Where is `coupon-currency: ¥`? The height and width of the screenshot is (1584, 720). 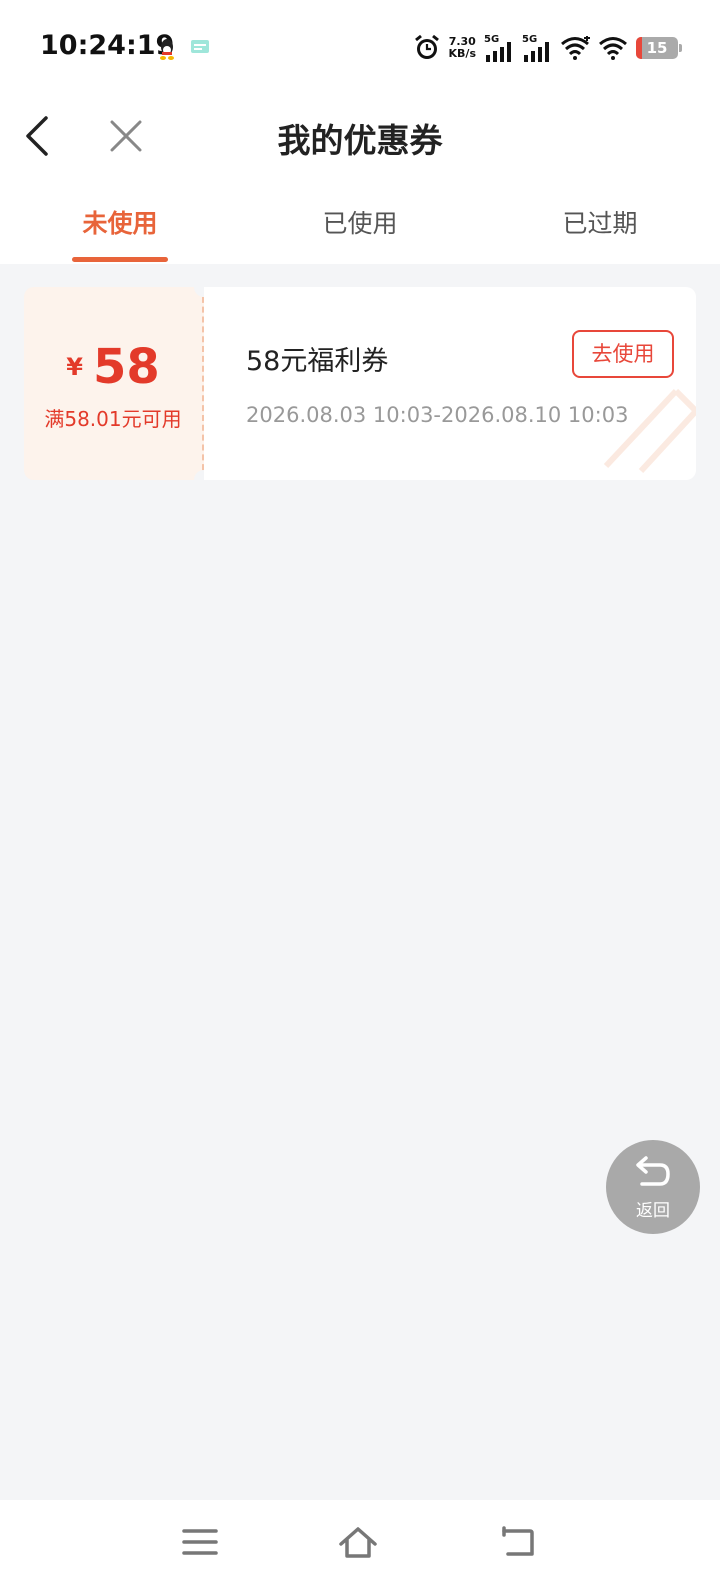 coupon-currency: ¥ is located at coordinates (74, 367).